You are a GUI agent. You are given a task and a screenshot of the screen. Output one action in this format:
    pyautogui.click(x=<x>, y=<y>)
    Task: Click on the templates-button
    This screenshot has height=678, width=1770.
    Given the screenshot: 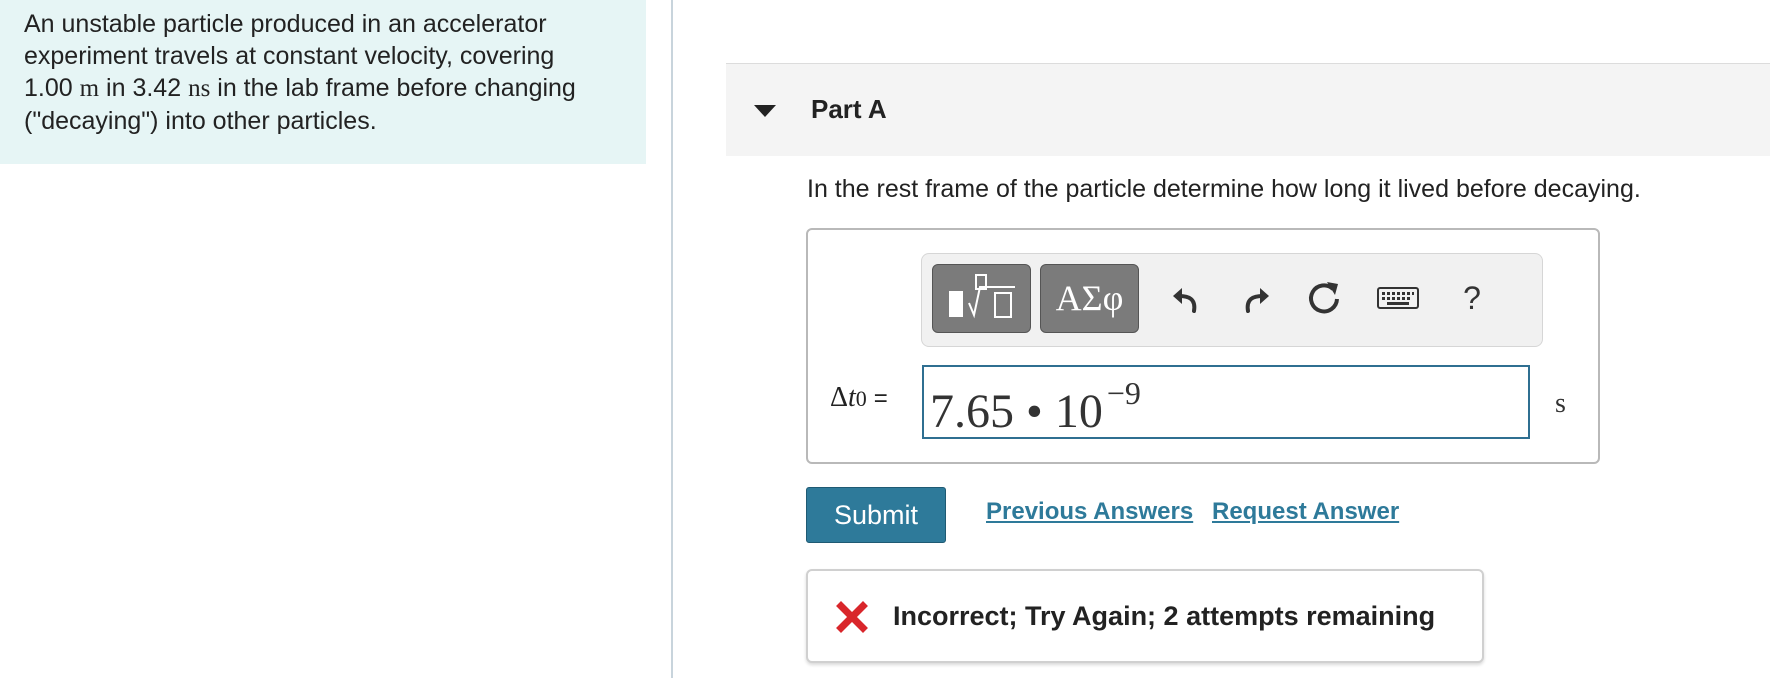 What is the action you would take?
    pyautogui.click(x=981, y=298)
    